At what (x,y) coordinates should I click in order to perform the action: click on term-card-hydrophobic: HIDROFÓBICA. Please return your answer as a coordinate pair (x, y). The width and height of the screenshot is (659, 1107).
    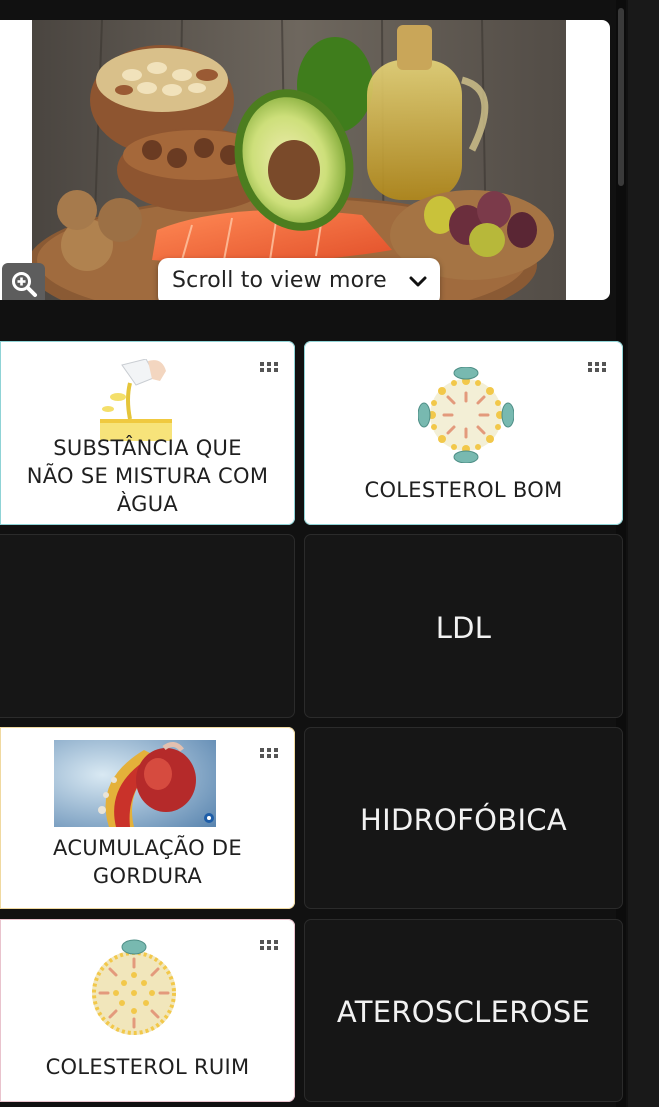
    Looking at the image, I should click on (463, 818).